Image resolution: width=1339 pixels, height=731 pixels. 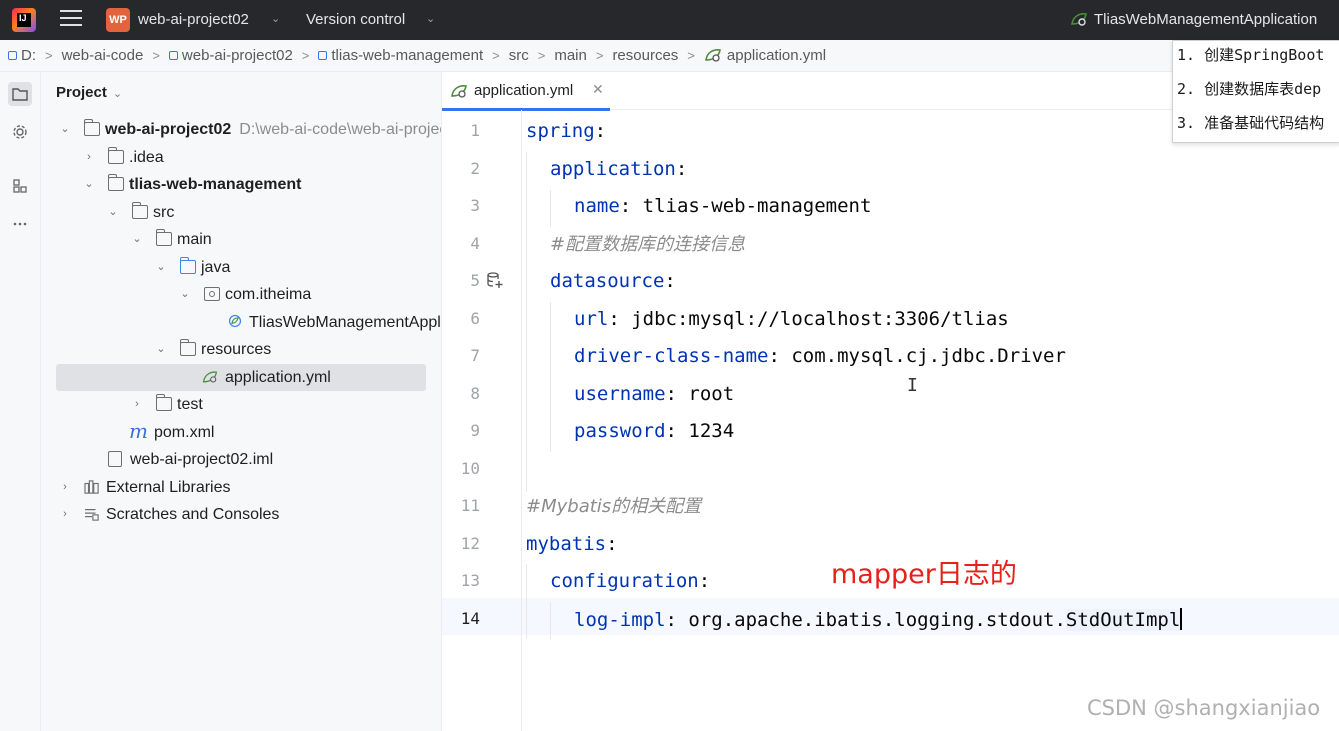 What do you see at coordinates (241, 487) in the screenshot?
I see `tree-item-external-libraries: › External Libraries` at bounding box center [241, 487].